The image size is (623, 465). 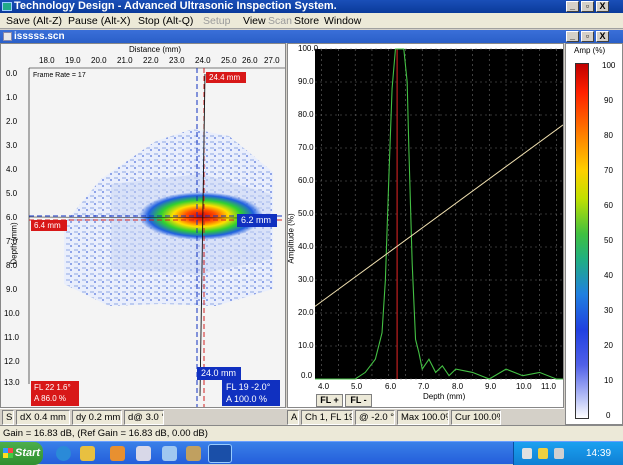 What do you see at coordinates (28, 453) in the screenshot?
I see `start-label: Start` at bounding box center [28, 453].